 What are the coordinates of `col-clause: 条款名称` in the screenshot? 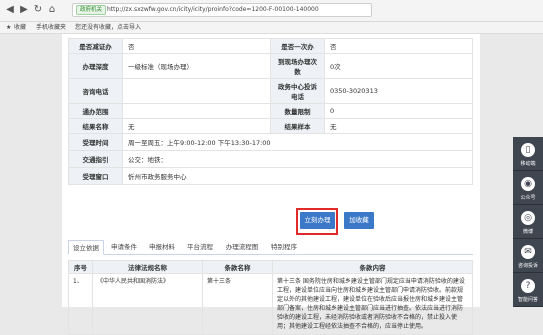 It's located at (237, 267).